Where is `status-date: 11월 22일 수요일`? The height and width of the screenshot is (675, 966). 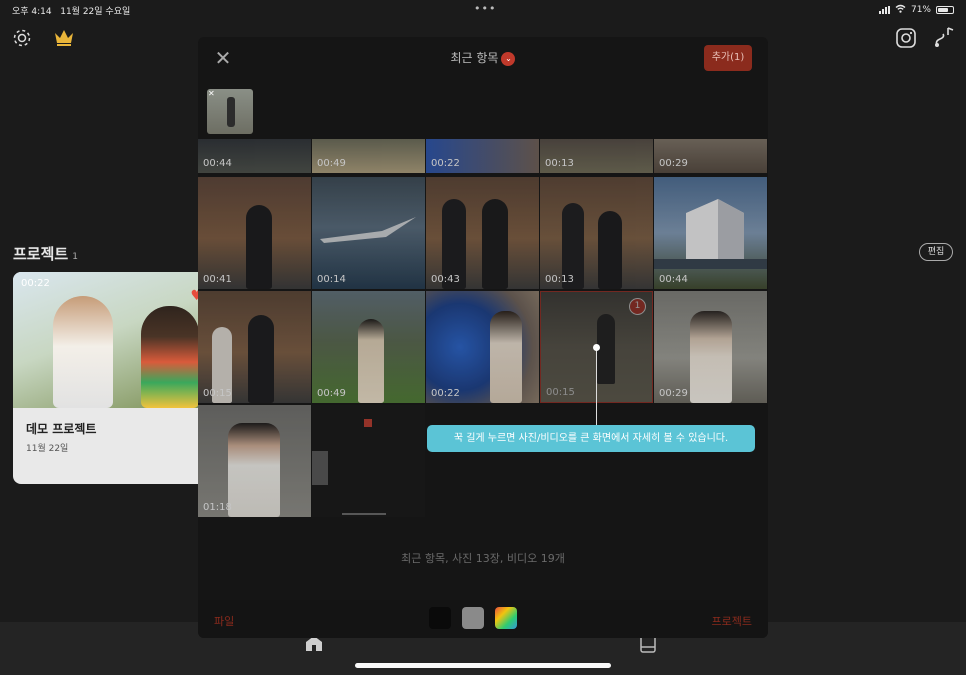
status-date: 11월 22일 수요일 is located at coordinates (95, 12).